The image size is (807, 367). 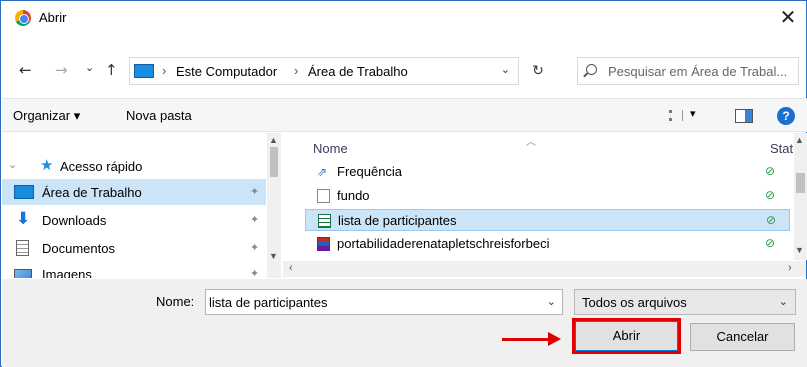 I want to click on spreadsheet-file-icon, so click(x=324, y=221).